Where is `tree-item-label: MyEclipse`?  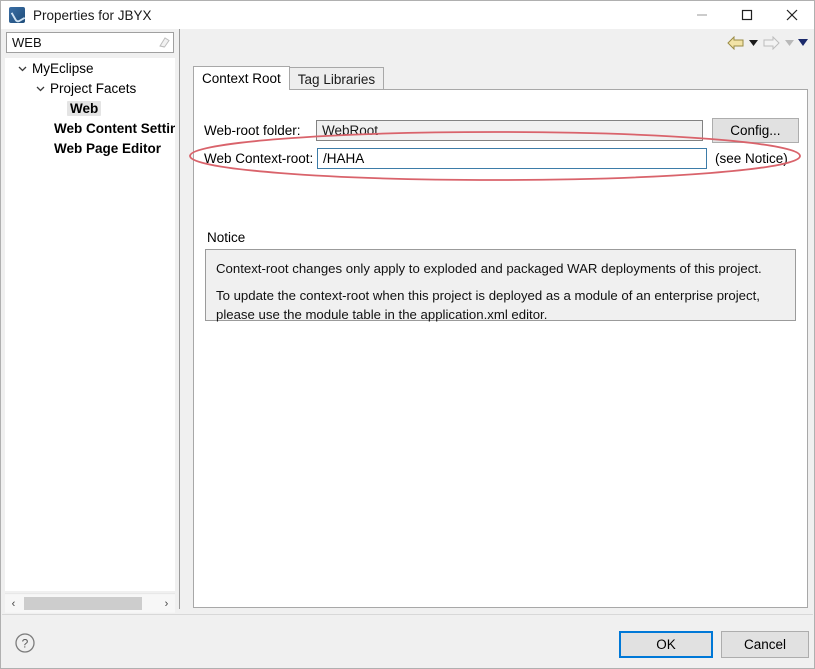 tree-item-label: MyEclipse is located at coordinates (63, 68).